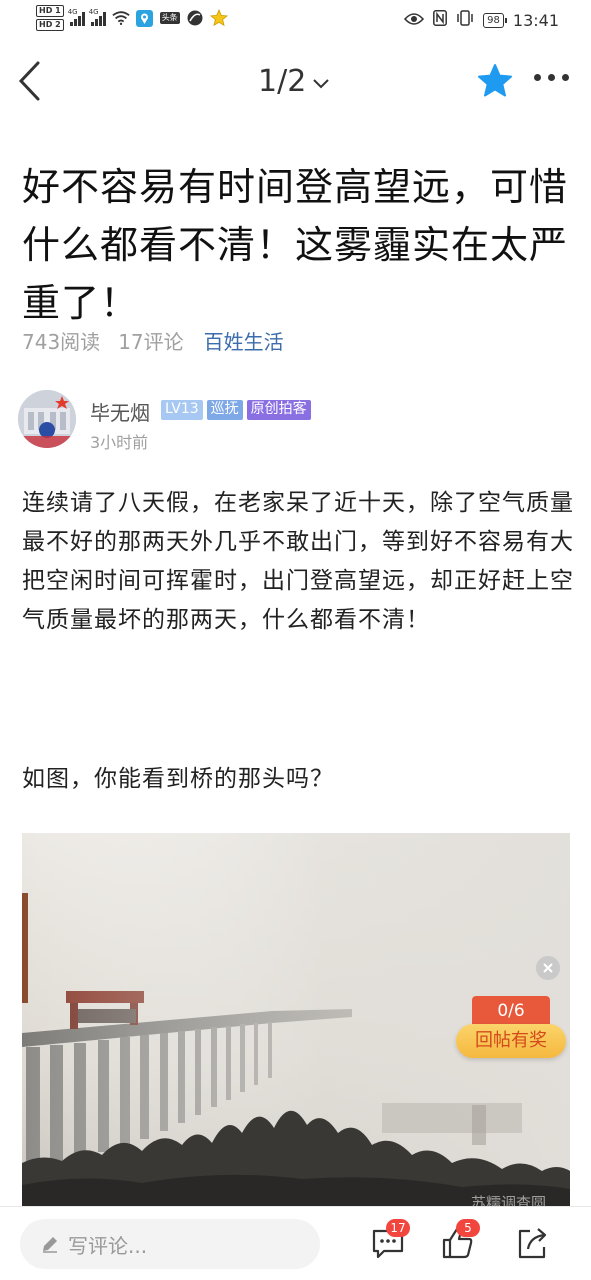 The image size is (591, 1280). I want to click on bottom-action-bar: 写评论... 17 5, so click(295, 1243).